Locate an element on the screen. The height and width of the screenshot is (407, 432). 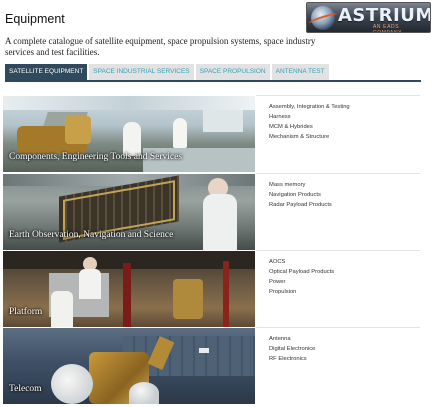
link-navigation-products: Navigation Products is located at coordinates (300, 195).